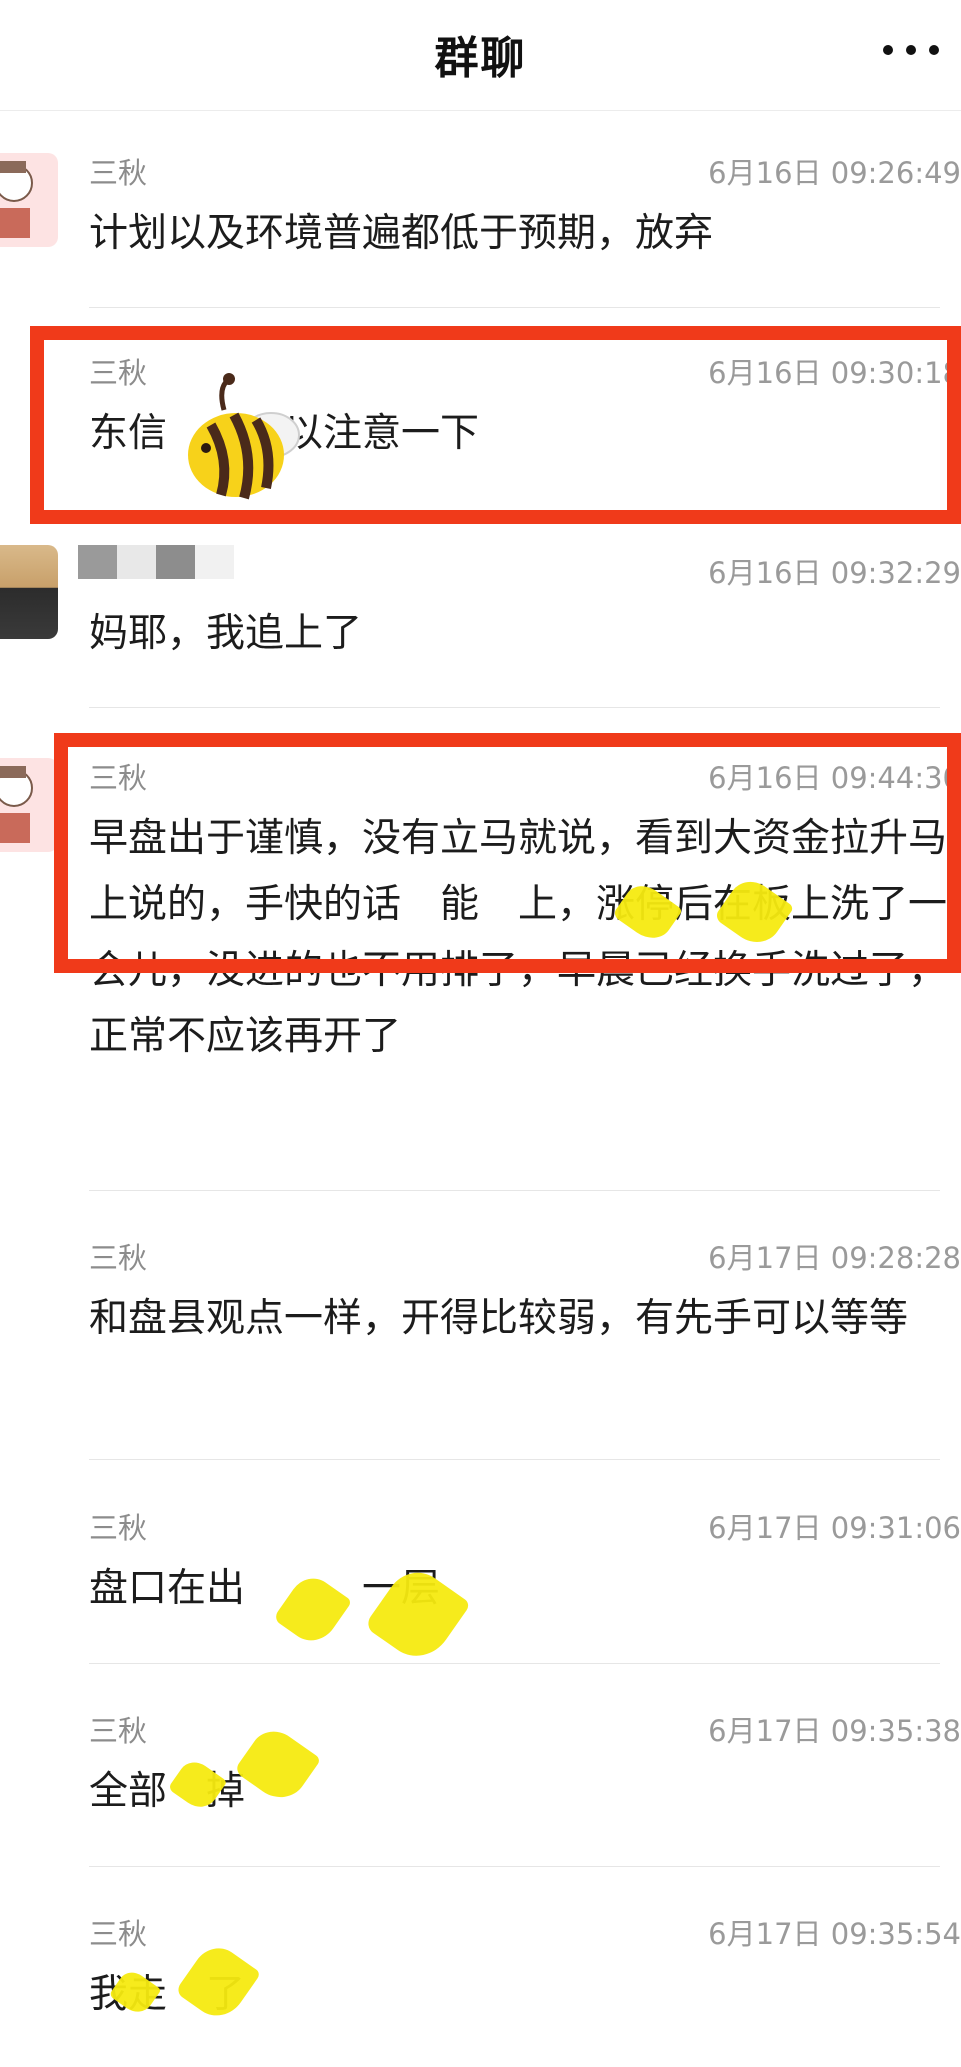  Describe the element at coordinates (834, 1258) in the screenshot. I see `message-time: 6月17日 09:28:28` at that location.